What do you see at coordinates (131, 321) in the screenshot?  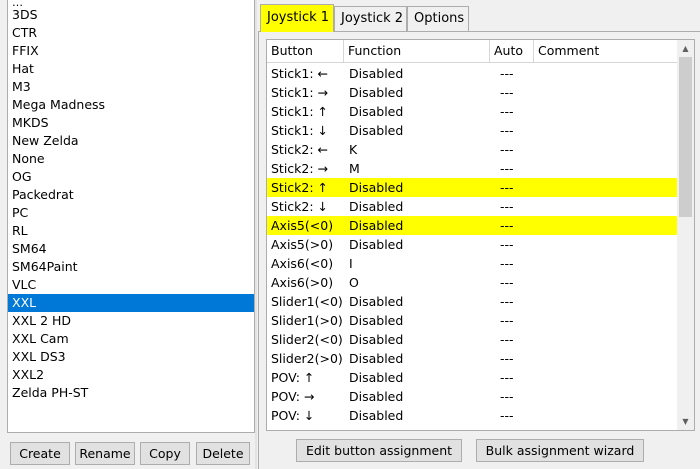 I see `profile-item: XXL 2 HD` at bounding box center [131, 321].